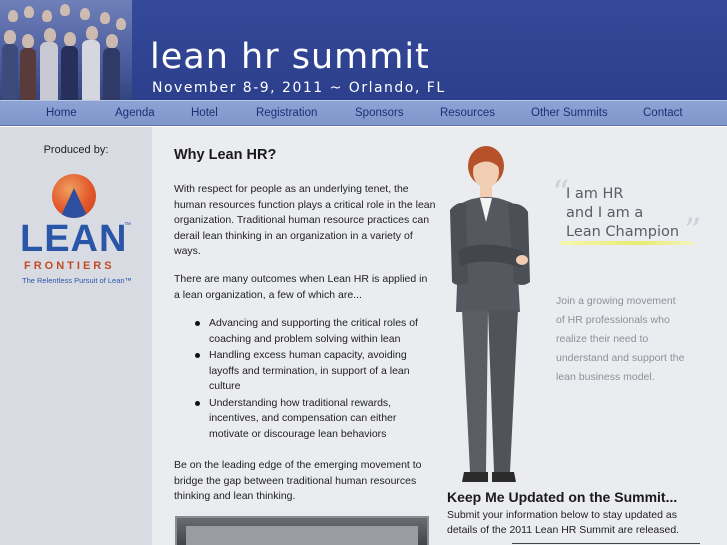  Describe the element at coordinates (302, 535) in the screenshot. I see `video-screen` at that location.